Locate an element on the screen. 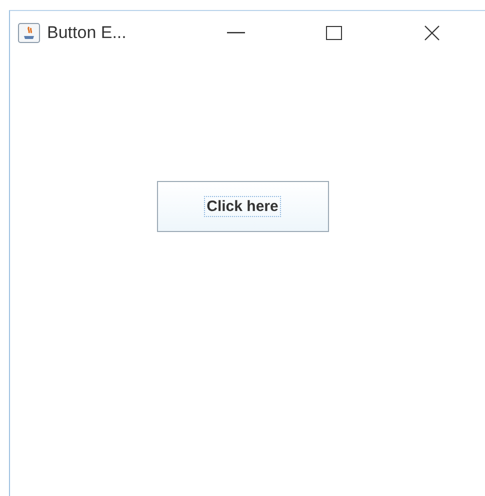 The height and width of the screenshot is (496, 485). click-button: Click here is located at coordinates (242, 206).